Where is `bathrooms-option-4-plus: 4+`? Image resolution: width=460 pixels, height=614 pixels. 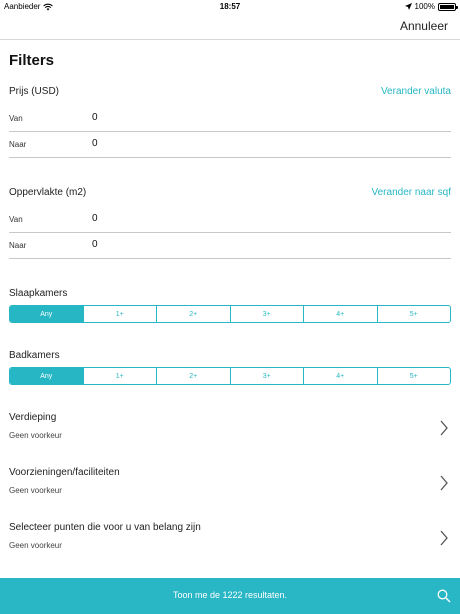
bathrooms-option-4-plus: 4+ is located at coordinates (341, 376).